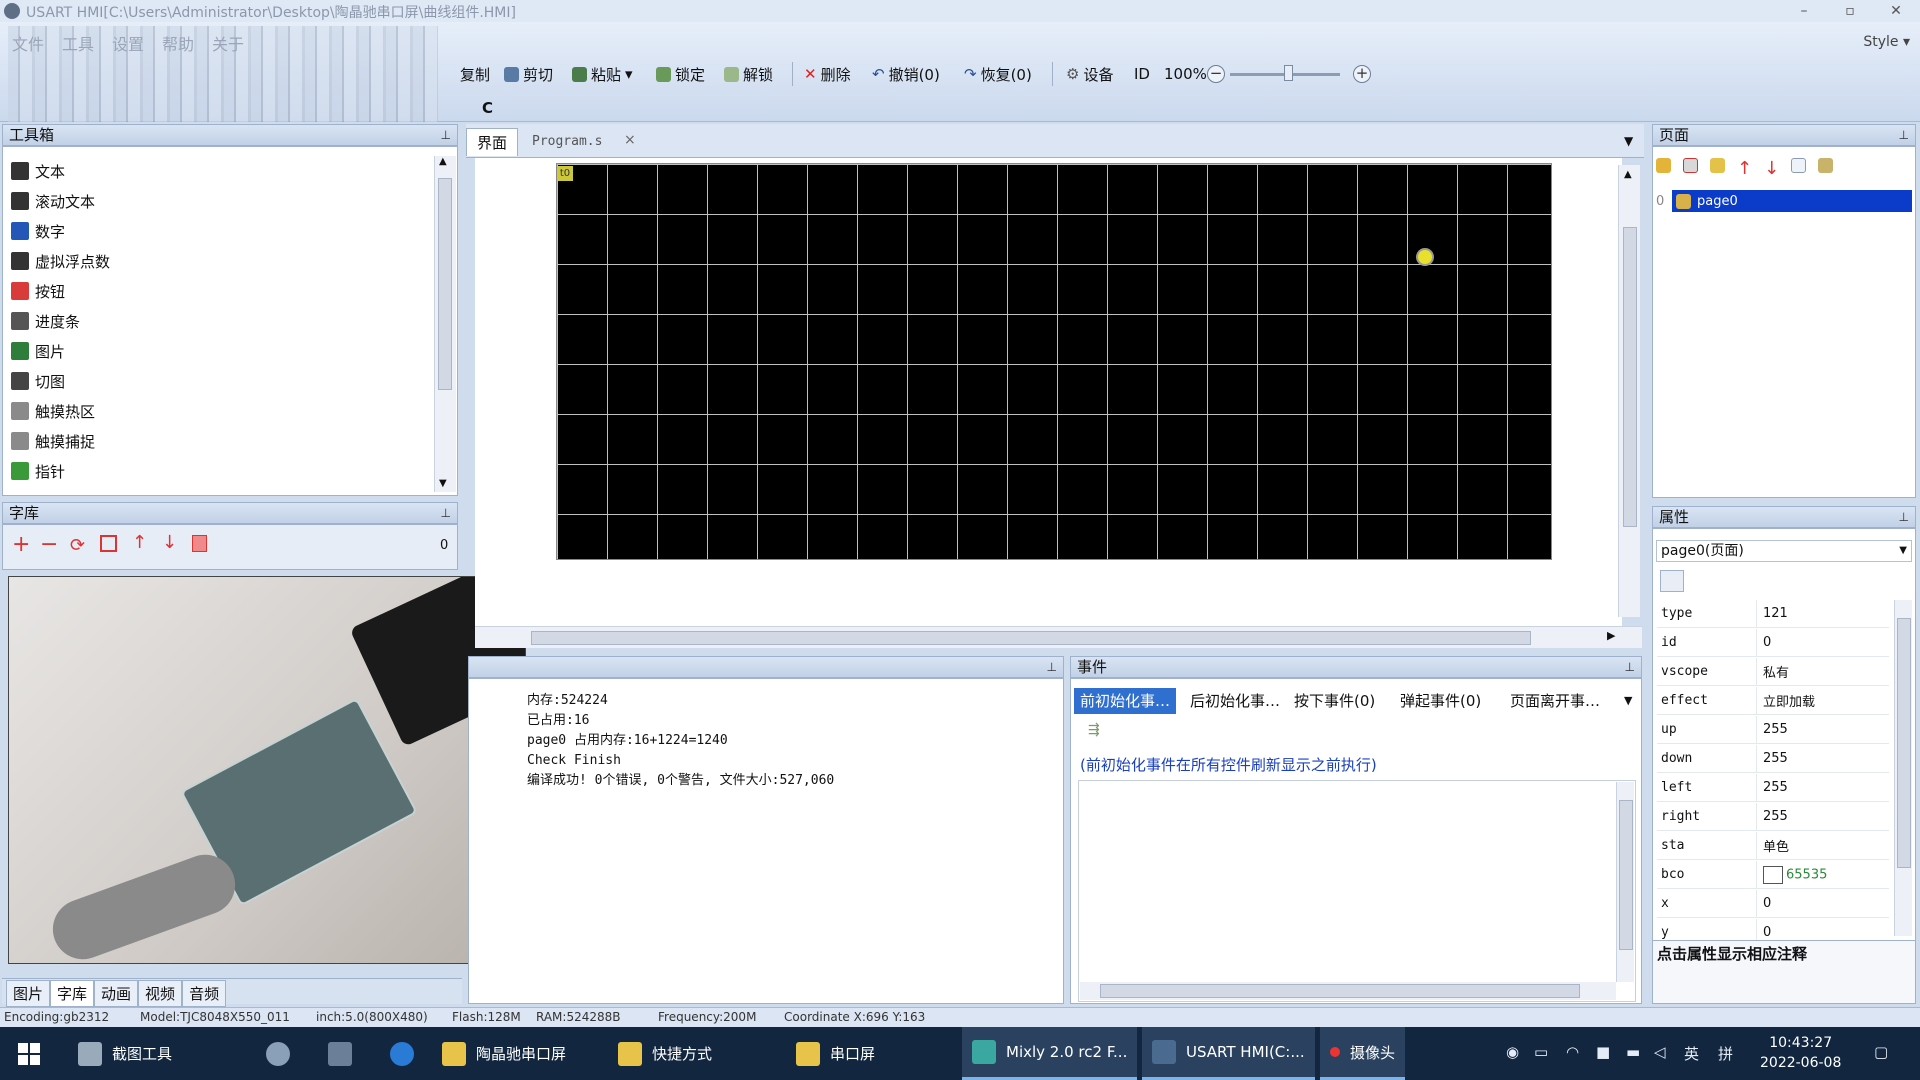 This screenshot has width=1920, height=1080. Describe the element at coordinates (28, 993) in the screenshot. I see `tab-pictures: 图片` at that location.